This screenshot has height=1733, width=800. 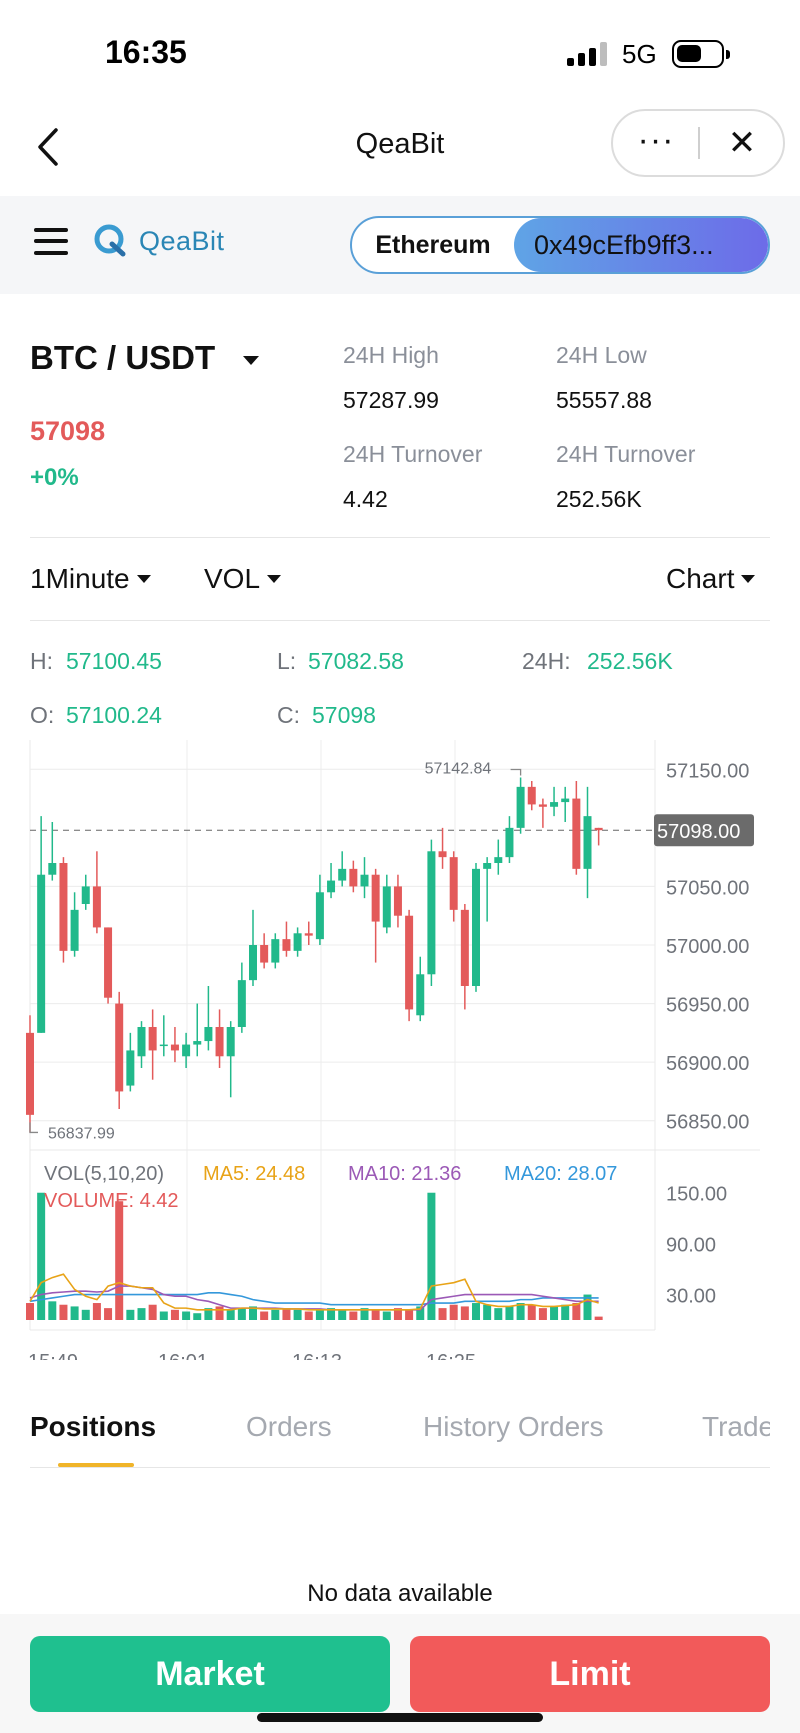 What do you see at coordinates (210, 1674) in the screenshot?
I see `market-button: Market` at bounding box center [210, 1674].